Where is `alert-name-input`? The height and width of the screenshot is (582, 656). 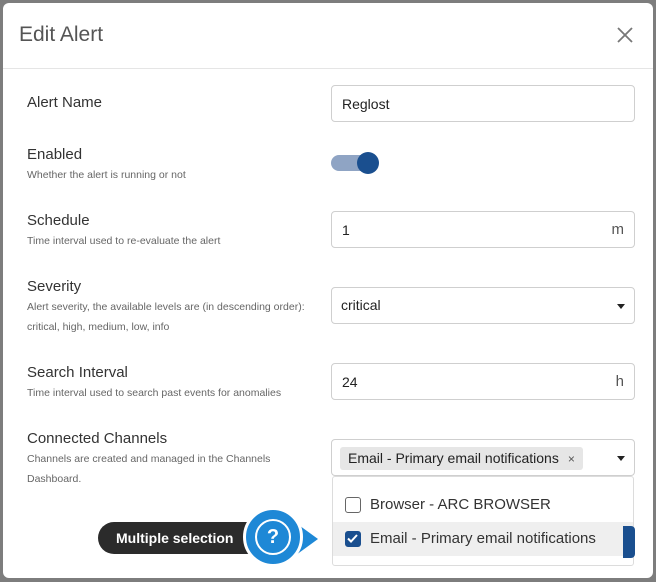 alert-name-input is located at coordinates (483, 103).